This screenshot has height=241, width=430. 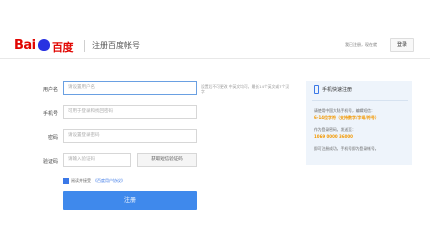 I want to click on agree-checkbox, so click(x=66, y=181).